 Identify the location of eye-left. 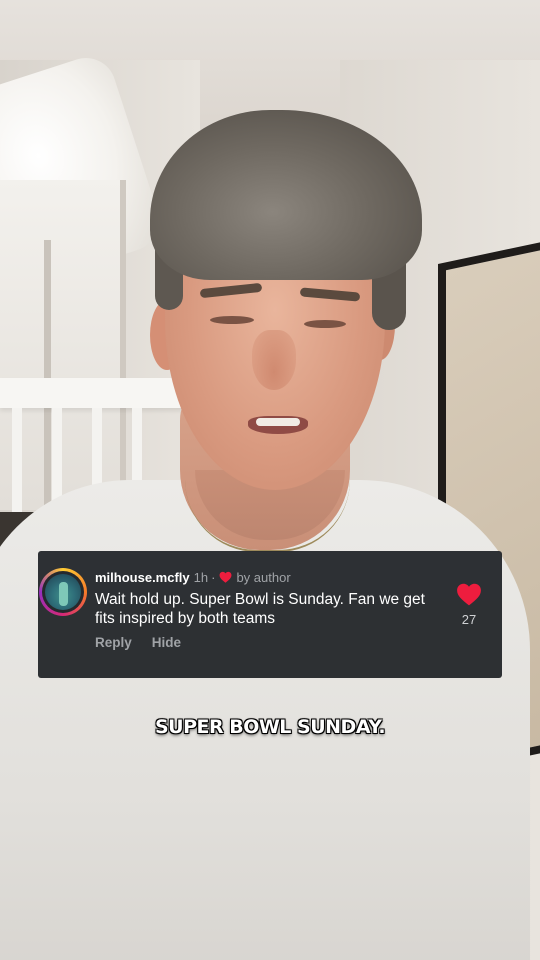
(232, 320).